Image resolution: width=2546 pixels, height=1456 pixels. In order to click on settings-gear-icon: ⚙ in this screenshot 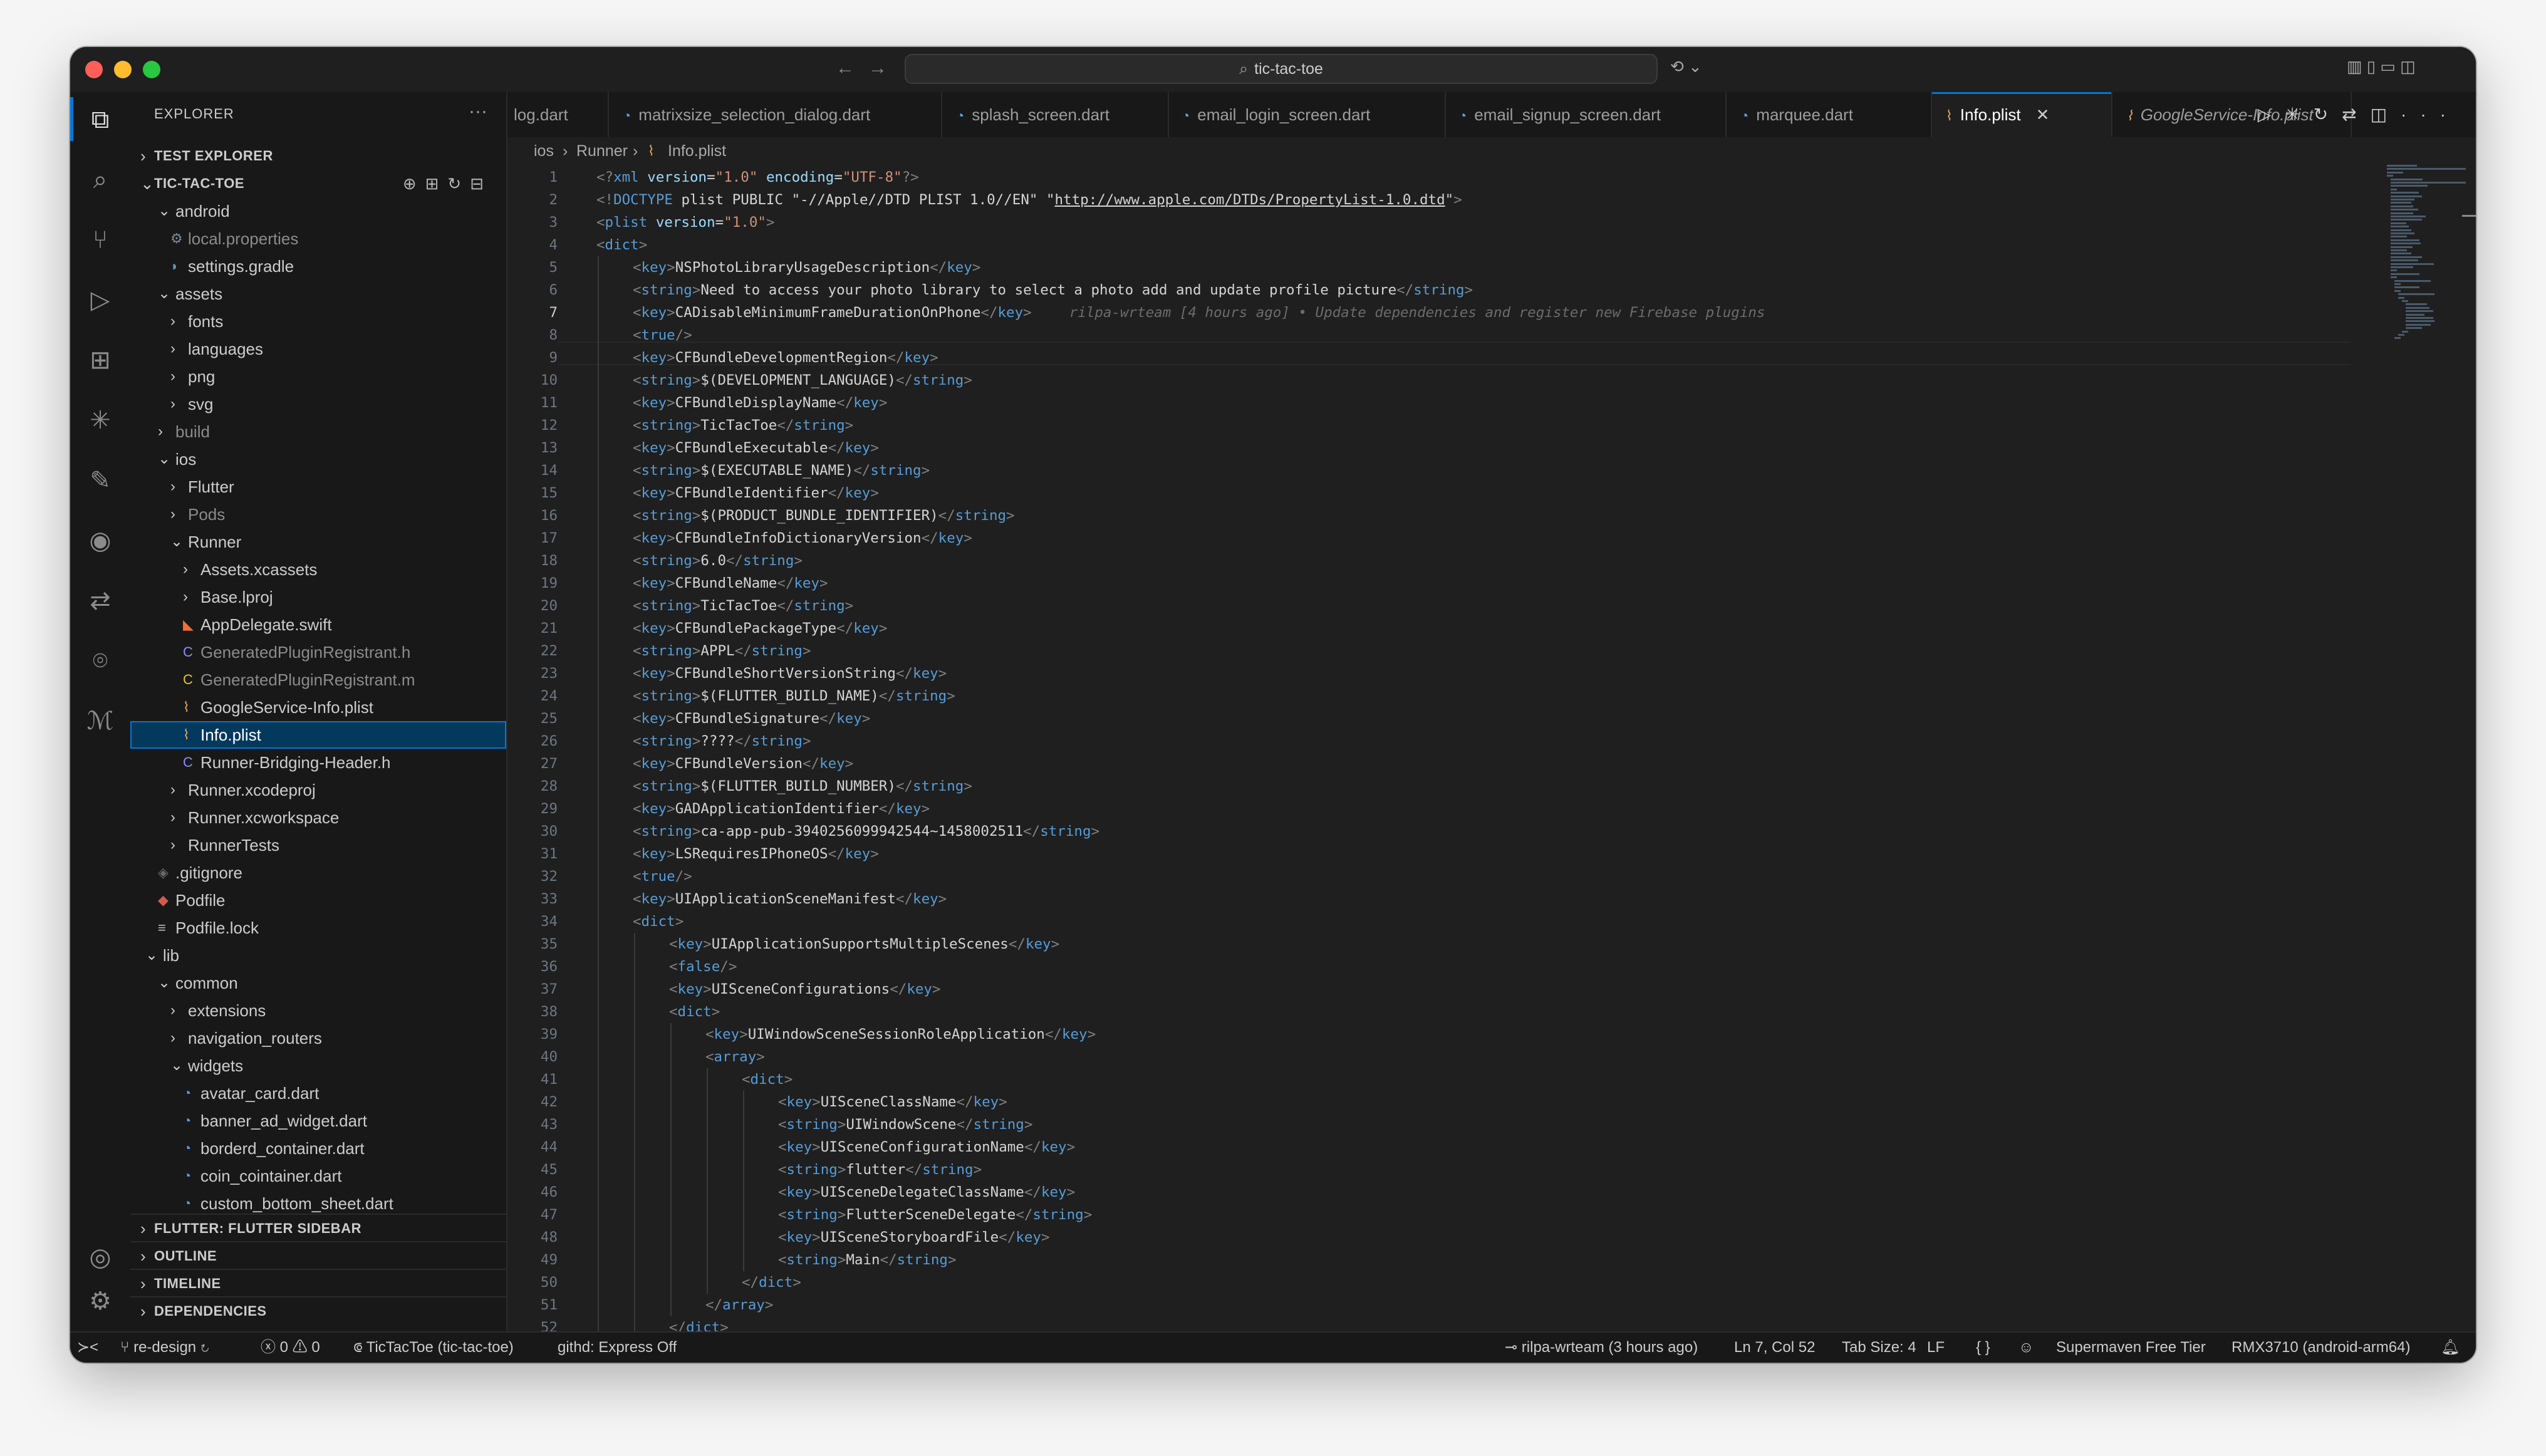, I will do `click(100, 1301)`.